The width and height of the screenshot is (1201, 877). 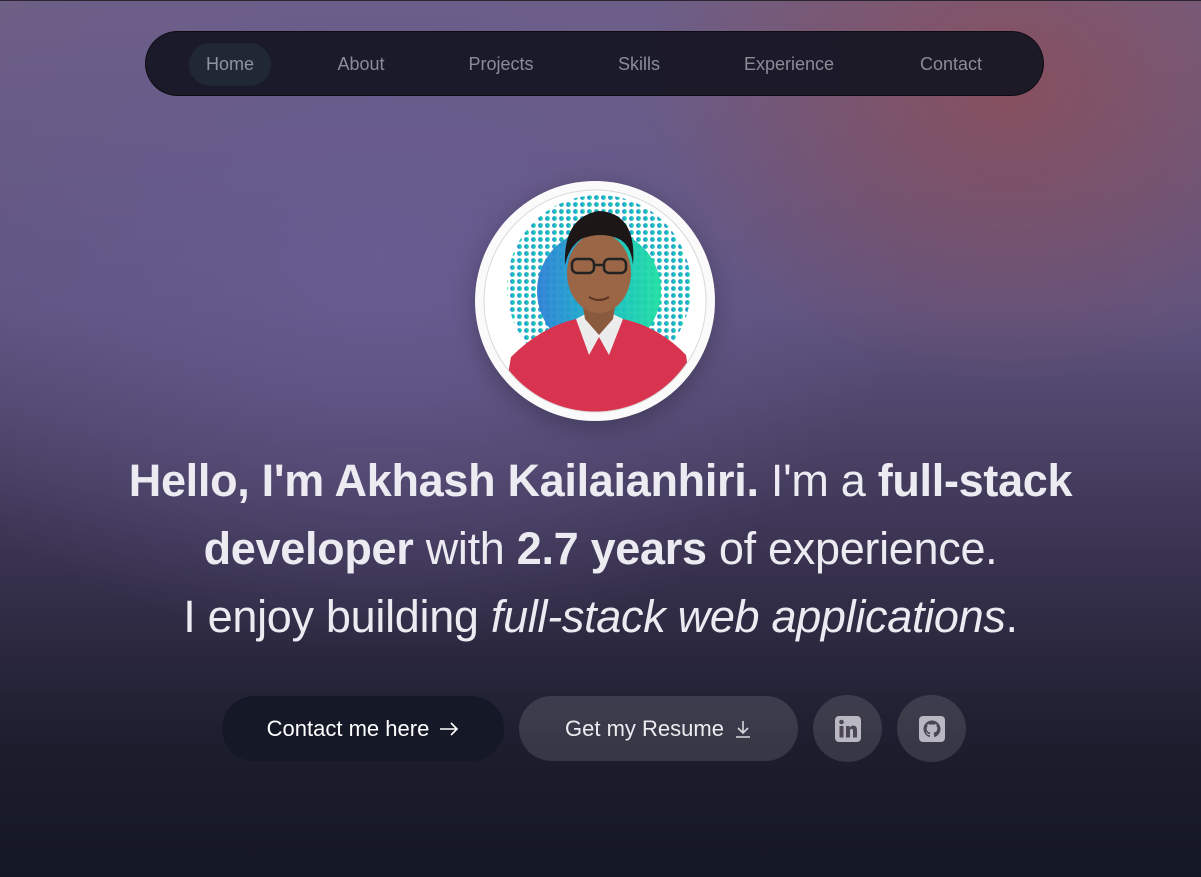 I want to click on download-icon, so click(x=743, y=729).